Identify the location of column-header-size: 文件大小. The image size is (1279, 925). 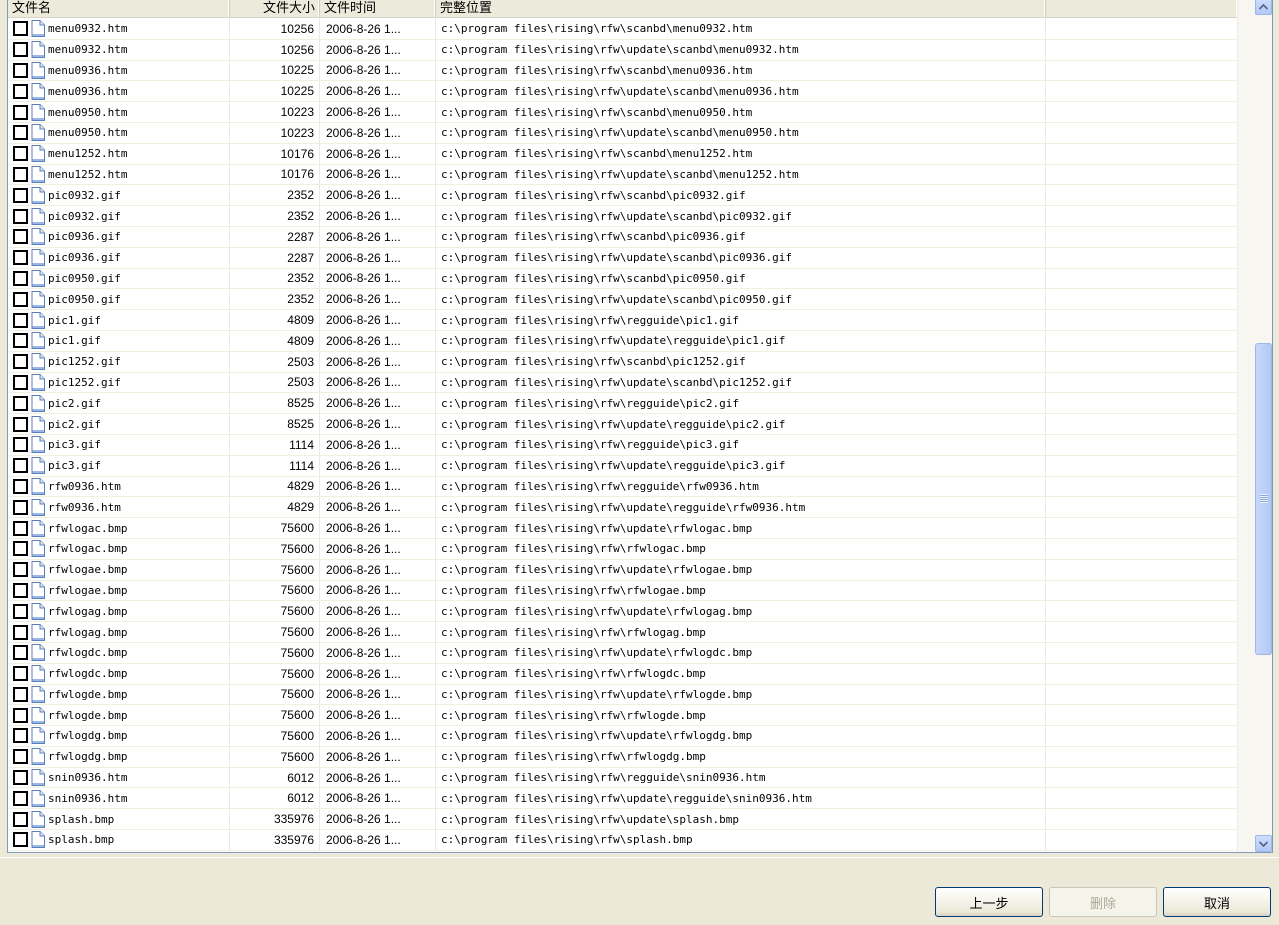
(275, 8).